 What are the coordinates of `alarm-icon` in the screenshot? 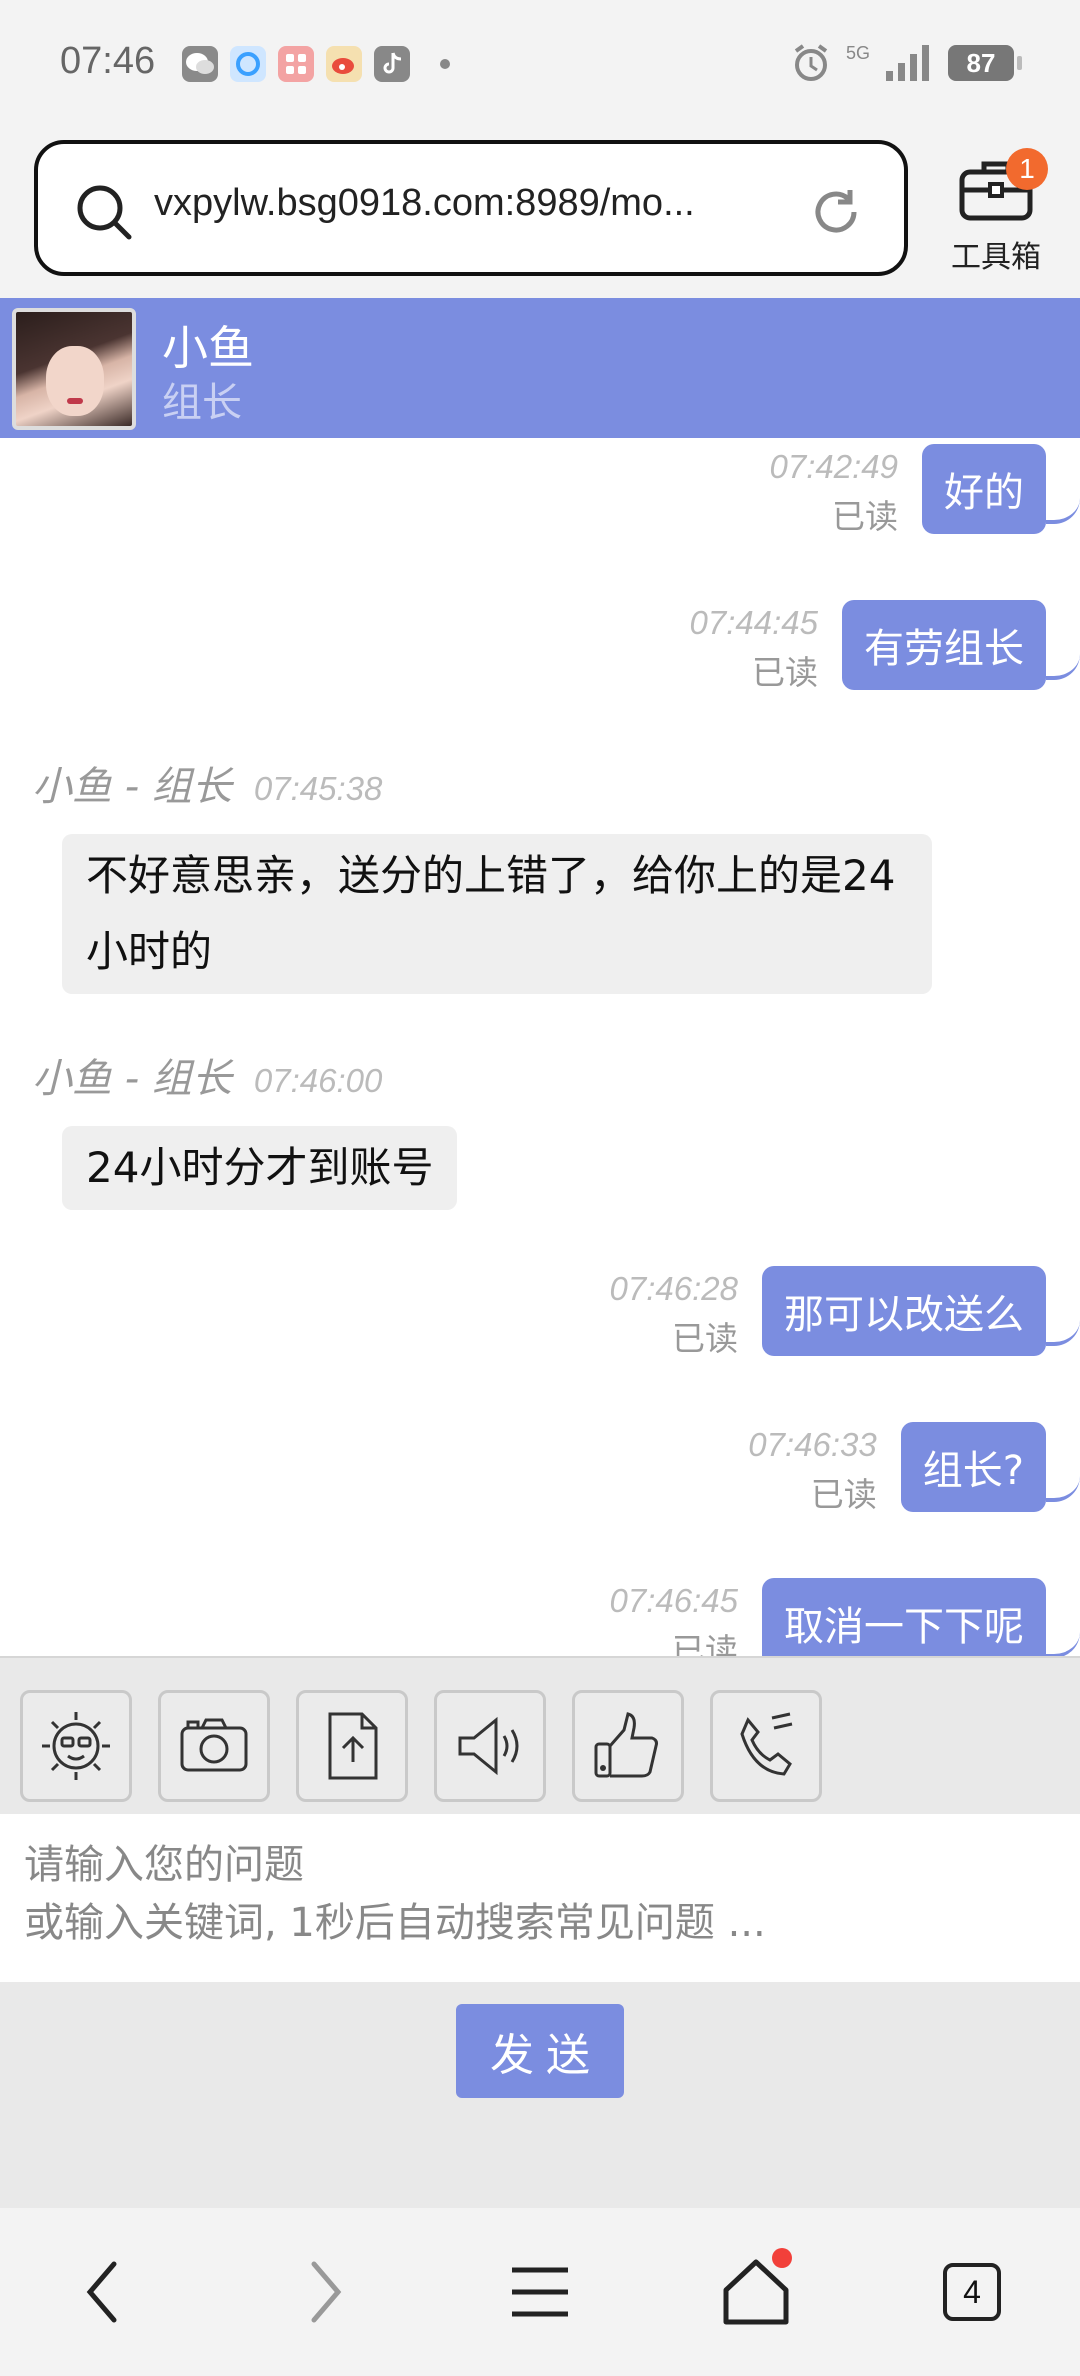 It's located at (811, 62).